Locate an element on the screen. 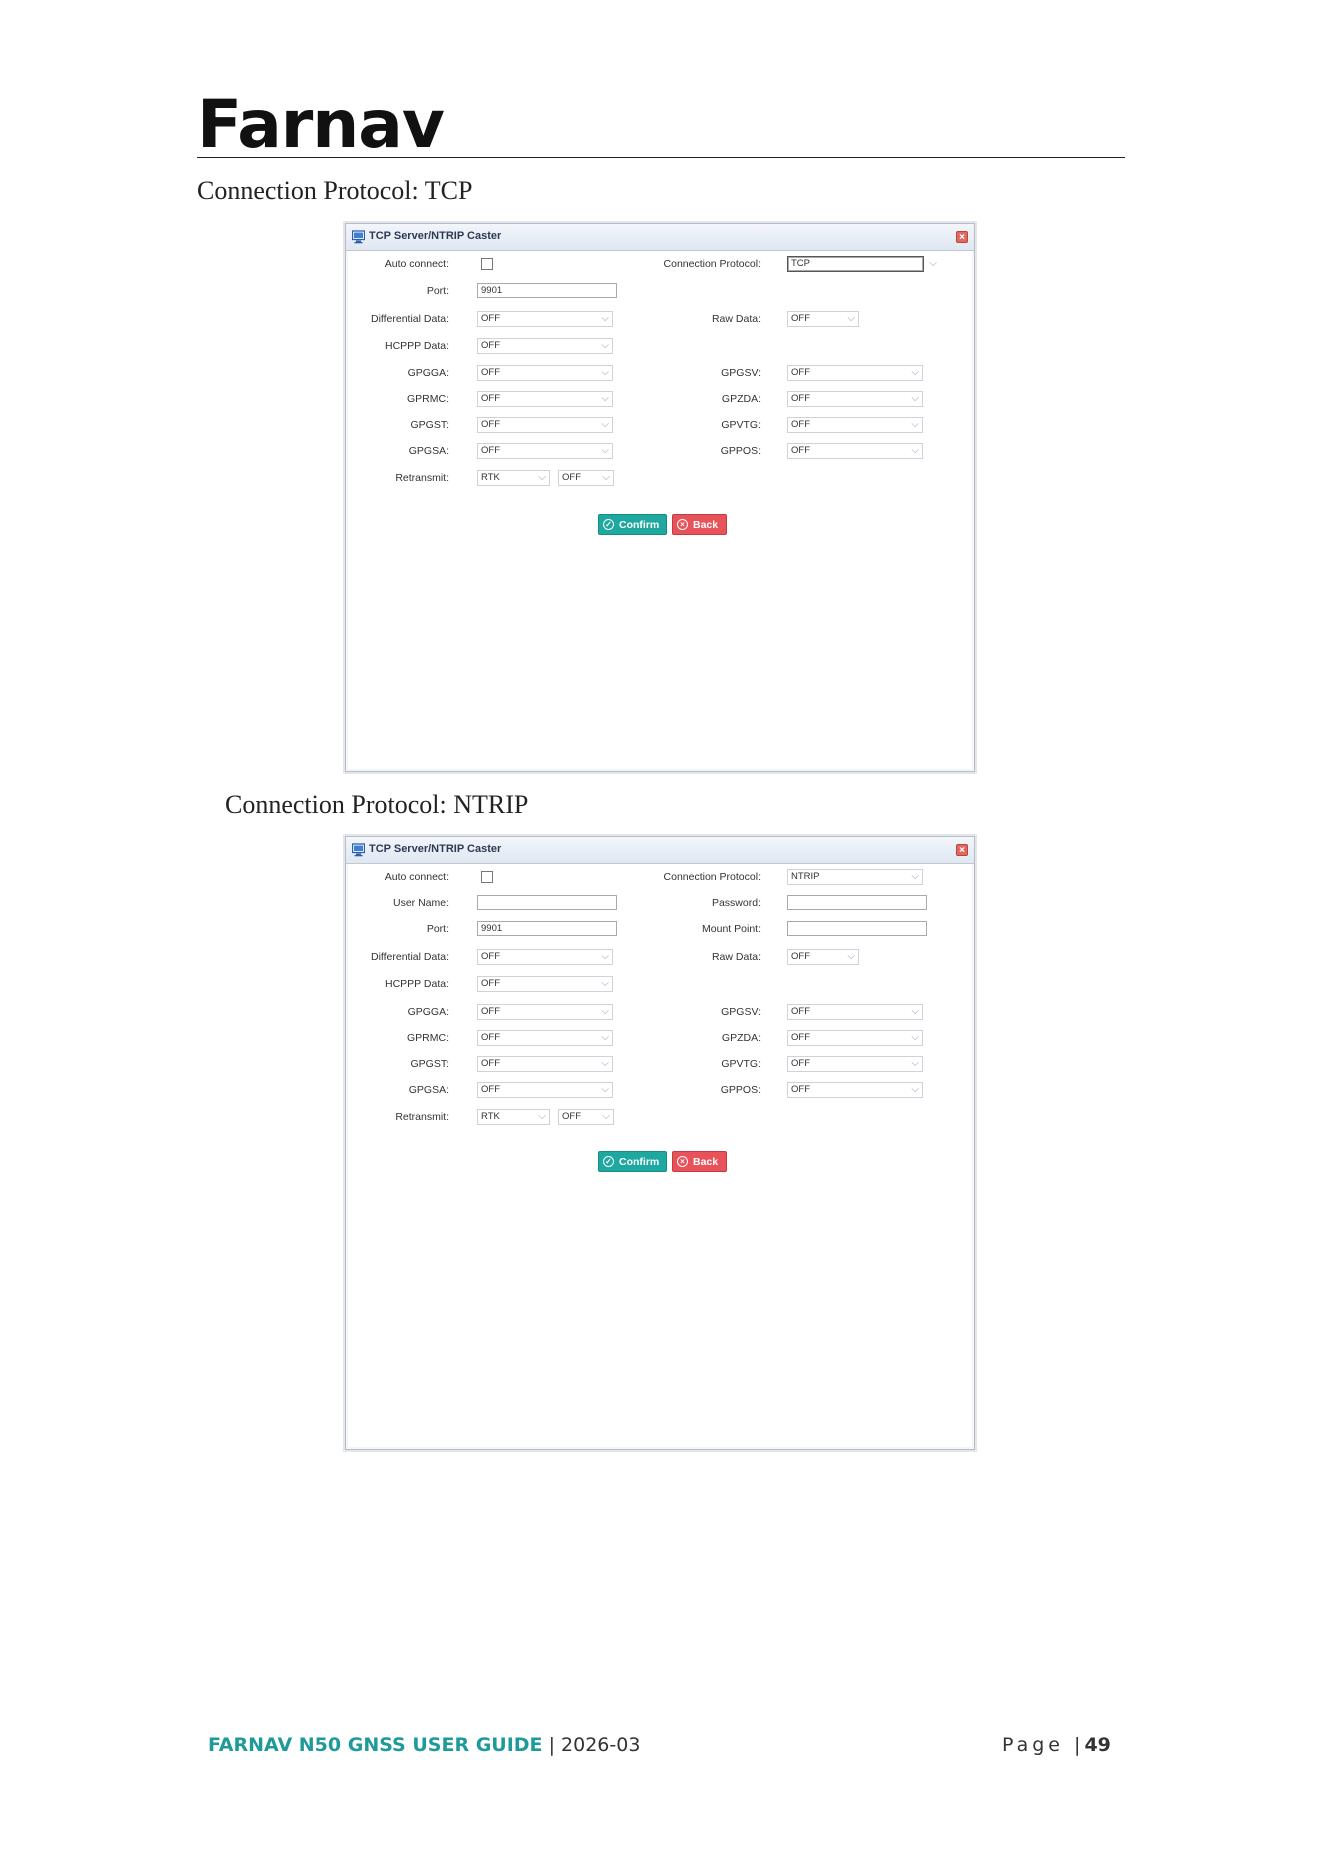 This screenshot has height=1872, width=1324. connection-protocol-select: TCP ⌵ is located at coordinates (862, 264).